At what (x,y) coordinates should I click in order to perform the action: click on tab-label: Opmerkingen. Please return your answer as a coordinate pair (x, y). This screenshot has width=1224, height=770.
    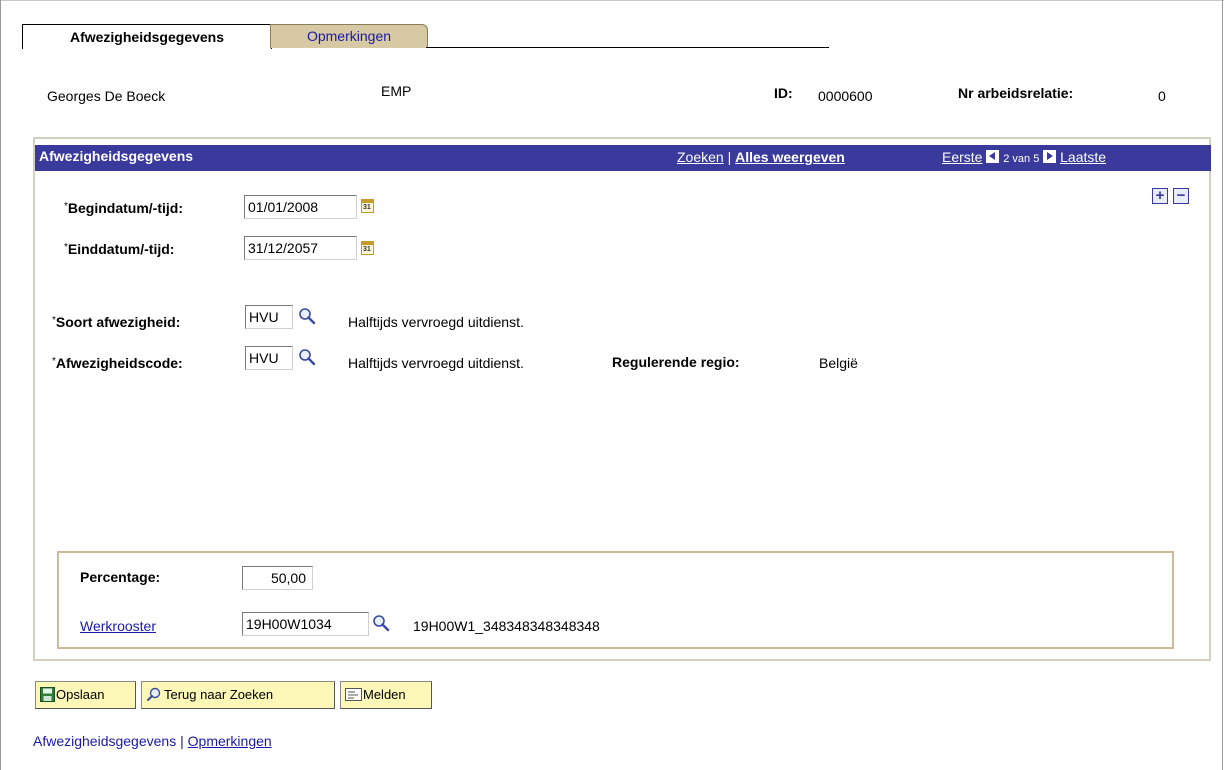
    Looking at the image, I should click on (349, 36).